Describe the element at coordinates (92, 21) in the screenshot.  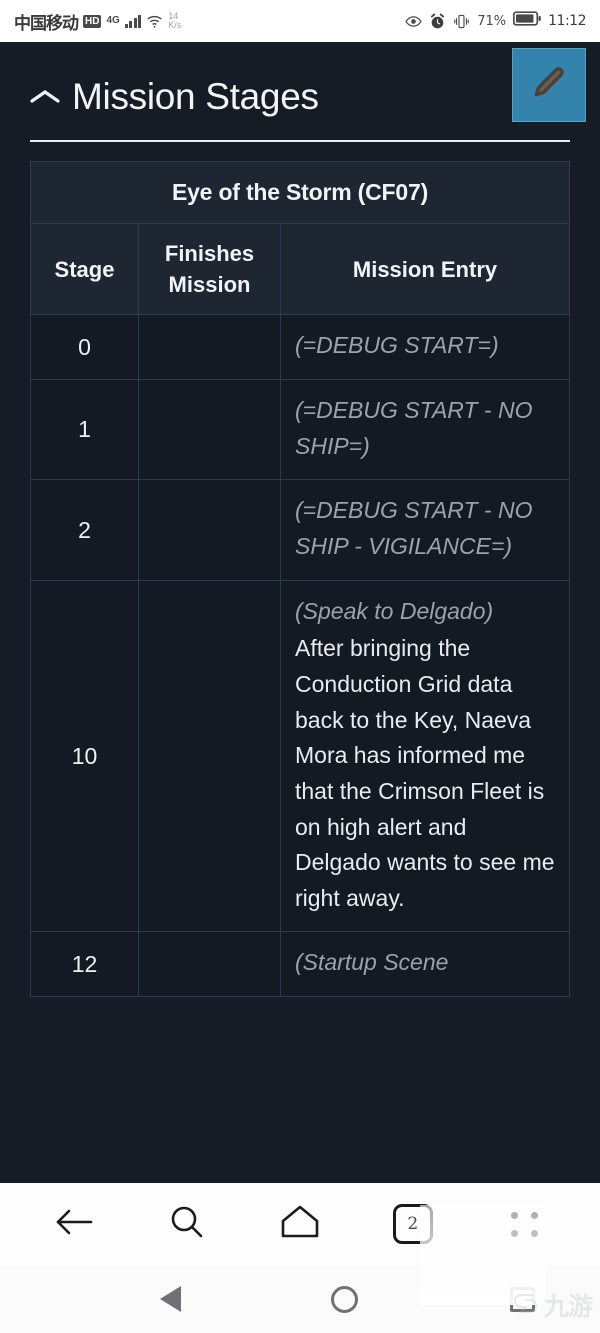
I see `hd-badge: HD` at that location.